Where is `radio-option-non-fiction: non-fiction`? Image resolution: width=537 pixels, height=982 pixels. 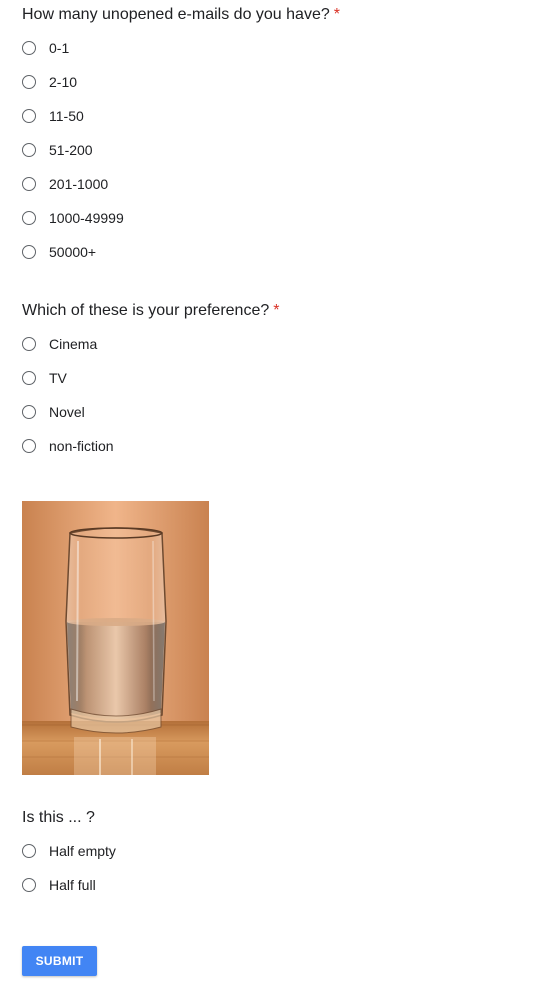 radio-option-non-fiction: non-fiction is located at coordinates (68, 446).